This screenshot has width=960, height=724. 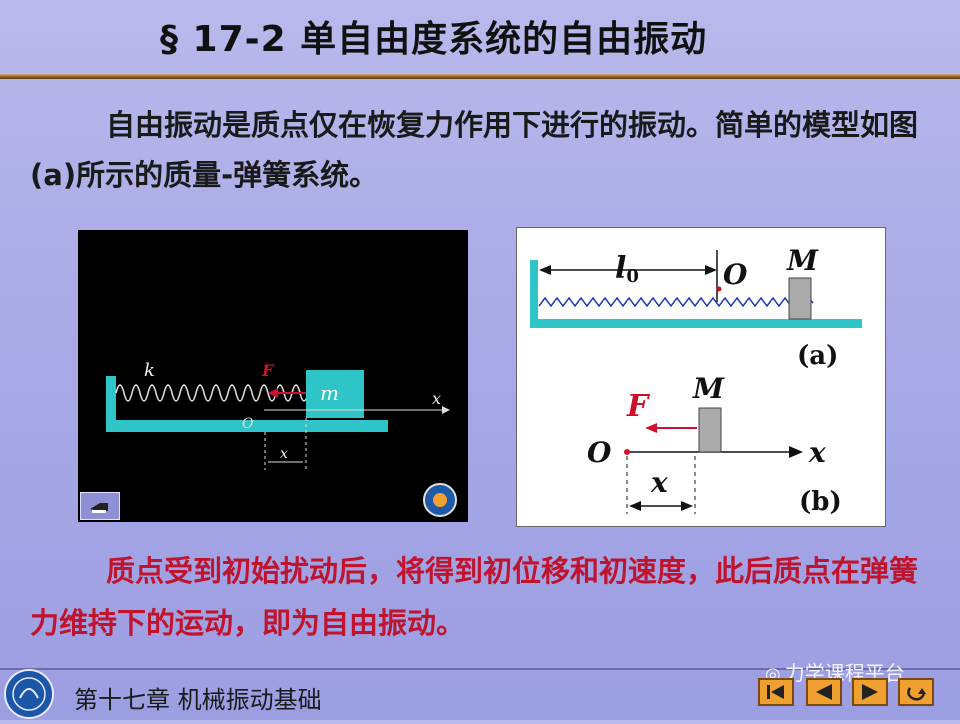 I want to click on diagram-a-O-point, so click(x=719, y=289).